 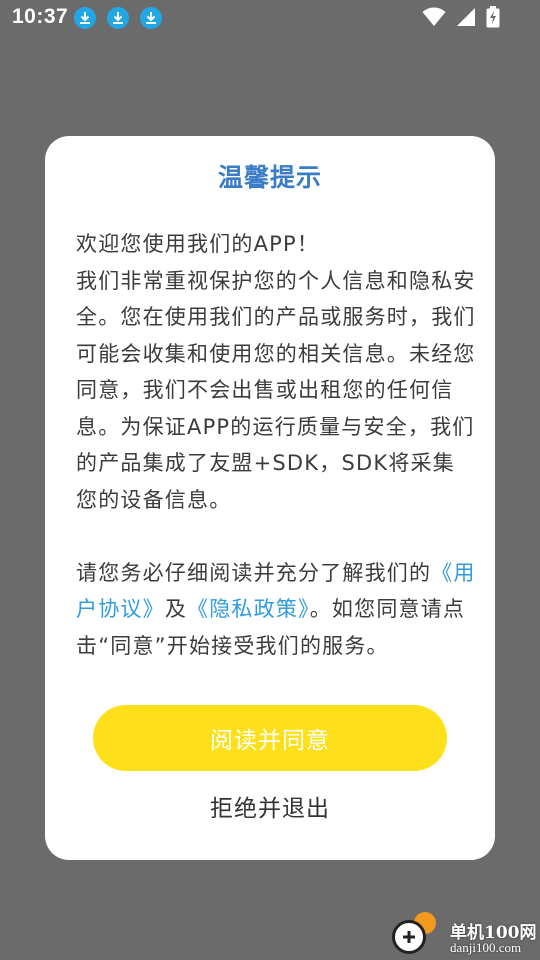 What do you see at coordinates (248, 609) in the screenshot?
I see `privacy-policy-link: 《隐私政策》` at bounding box center [248, 609].